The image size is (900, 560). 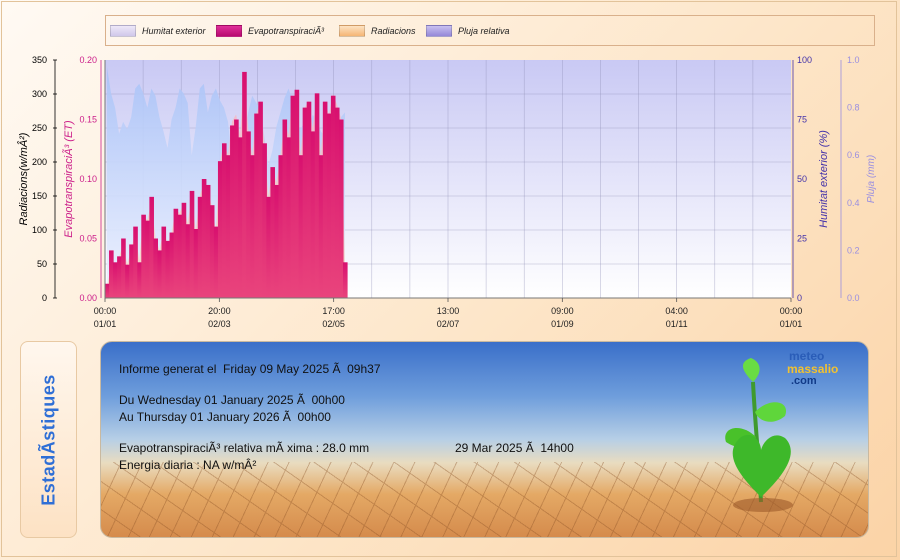 I want to click on radiation-tick-label: 50, so click(x=42, y=264).